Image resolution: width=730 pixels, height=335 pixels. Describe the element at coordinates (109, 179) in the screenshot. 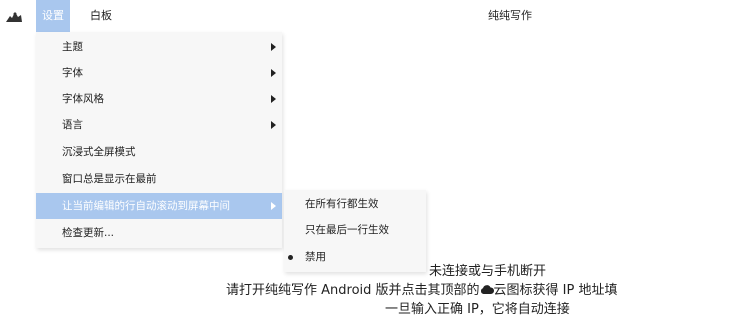

I see `menu-item-label: 窗口总是显示在最前` at that location.